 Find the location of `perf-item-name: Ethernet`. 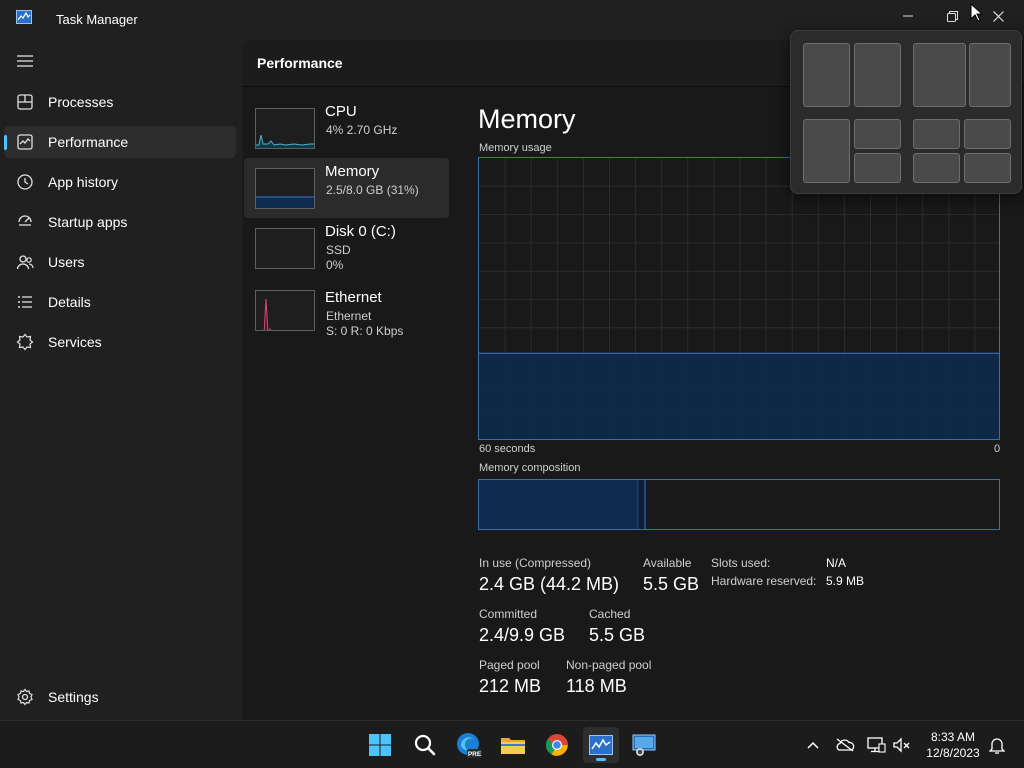

perf-item-name: Ethernet is located at coordinates (353, 297).